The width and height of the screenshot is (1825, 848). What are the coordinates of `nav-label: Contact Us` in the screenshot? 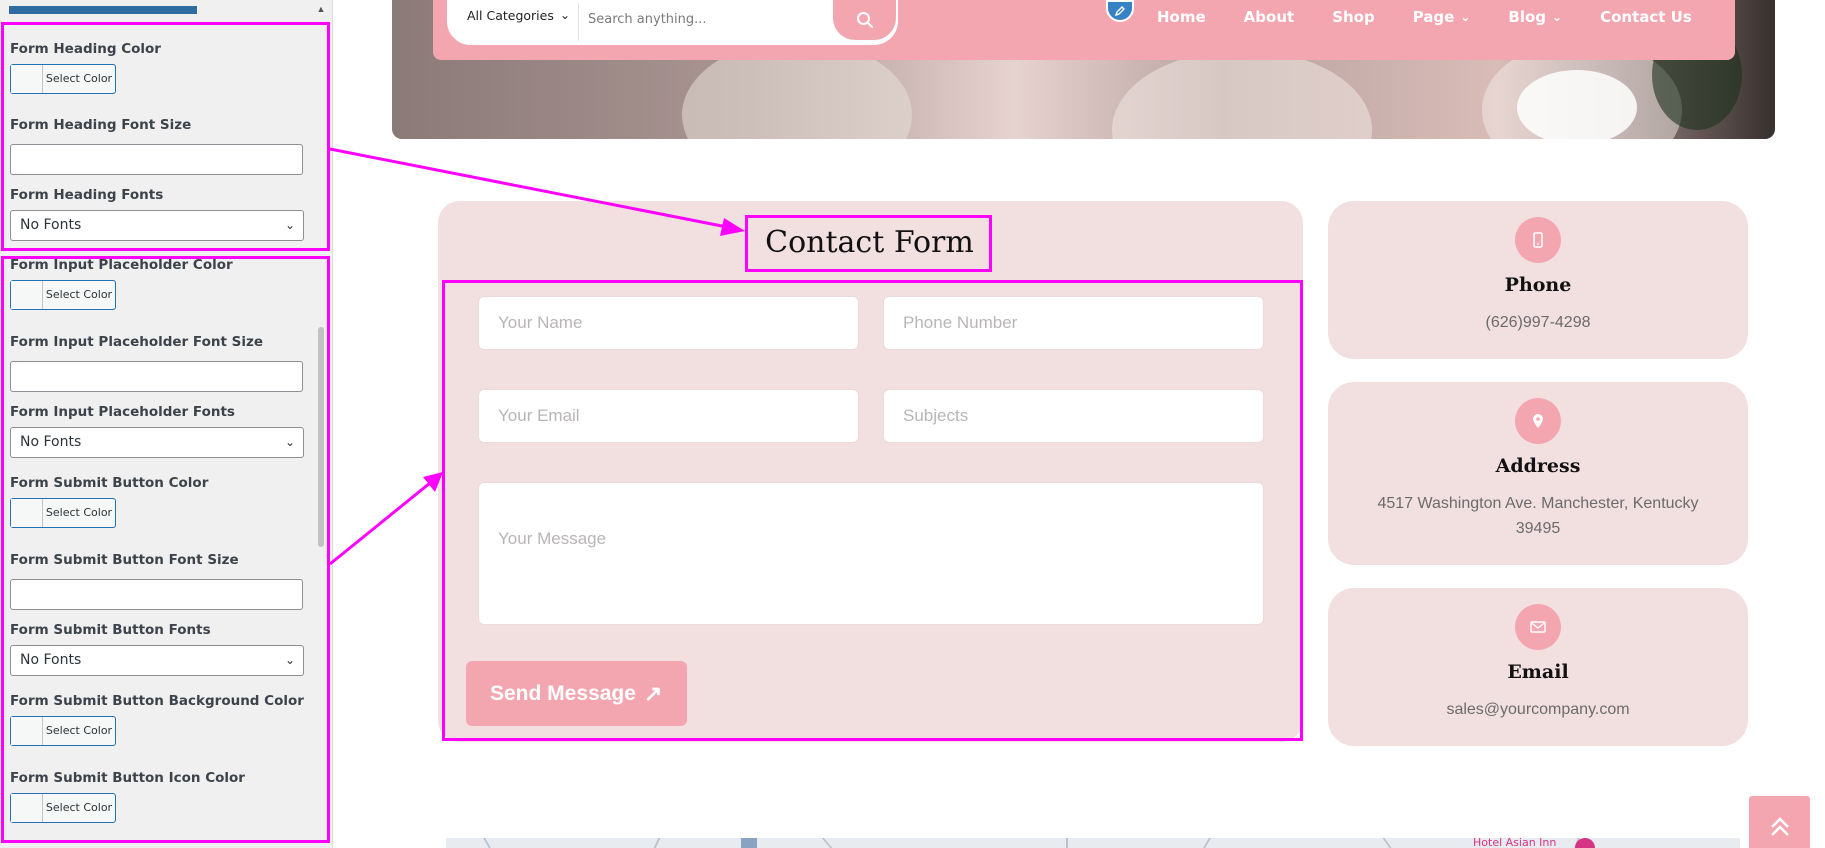 It's located at (1646, 17).